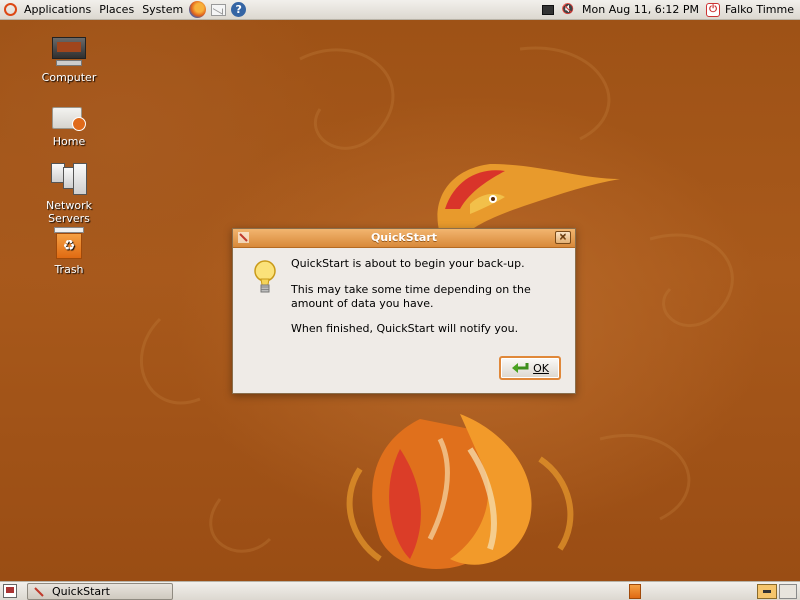  I want to click on desktop-icon-label: Network Servers, so click(69, 212).